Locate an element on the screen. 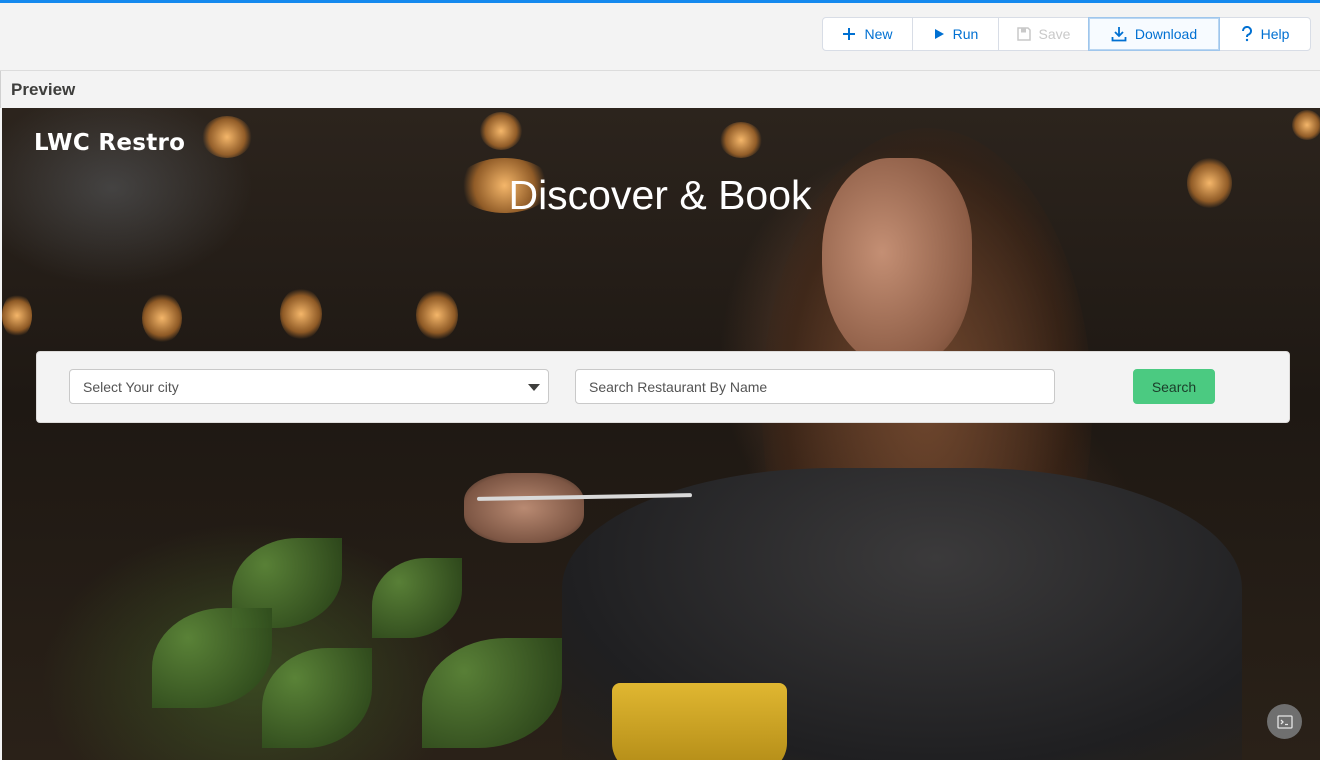 This screenshot has height=760, width=1320. save-icon is located at coordinates (1023, 34).